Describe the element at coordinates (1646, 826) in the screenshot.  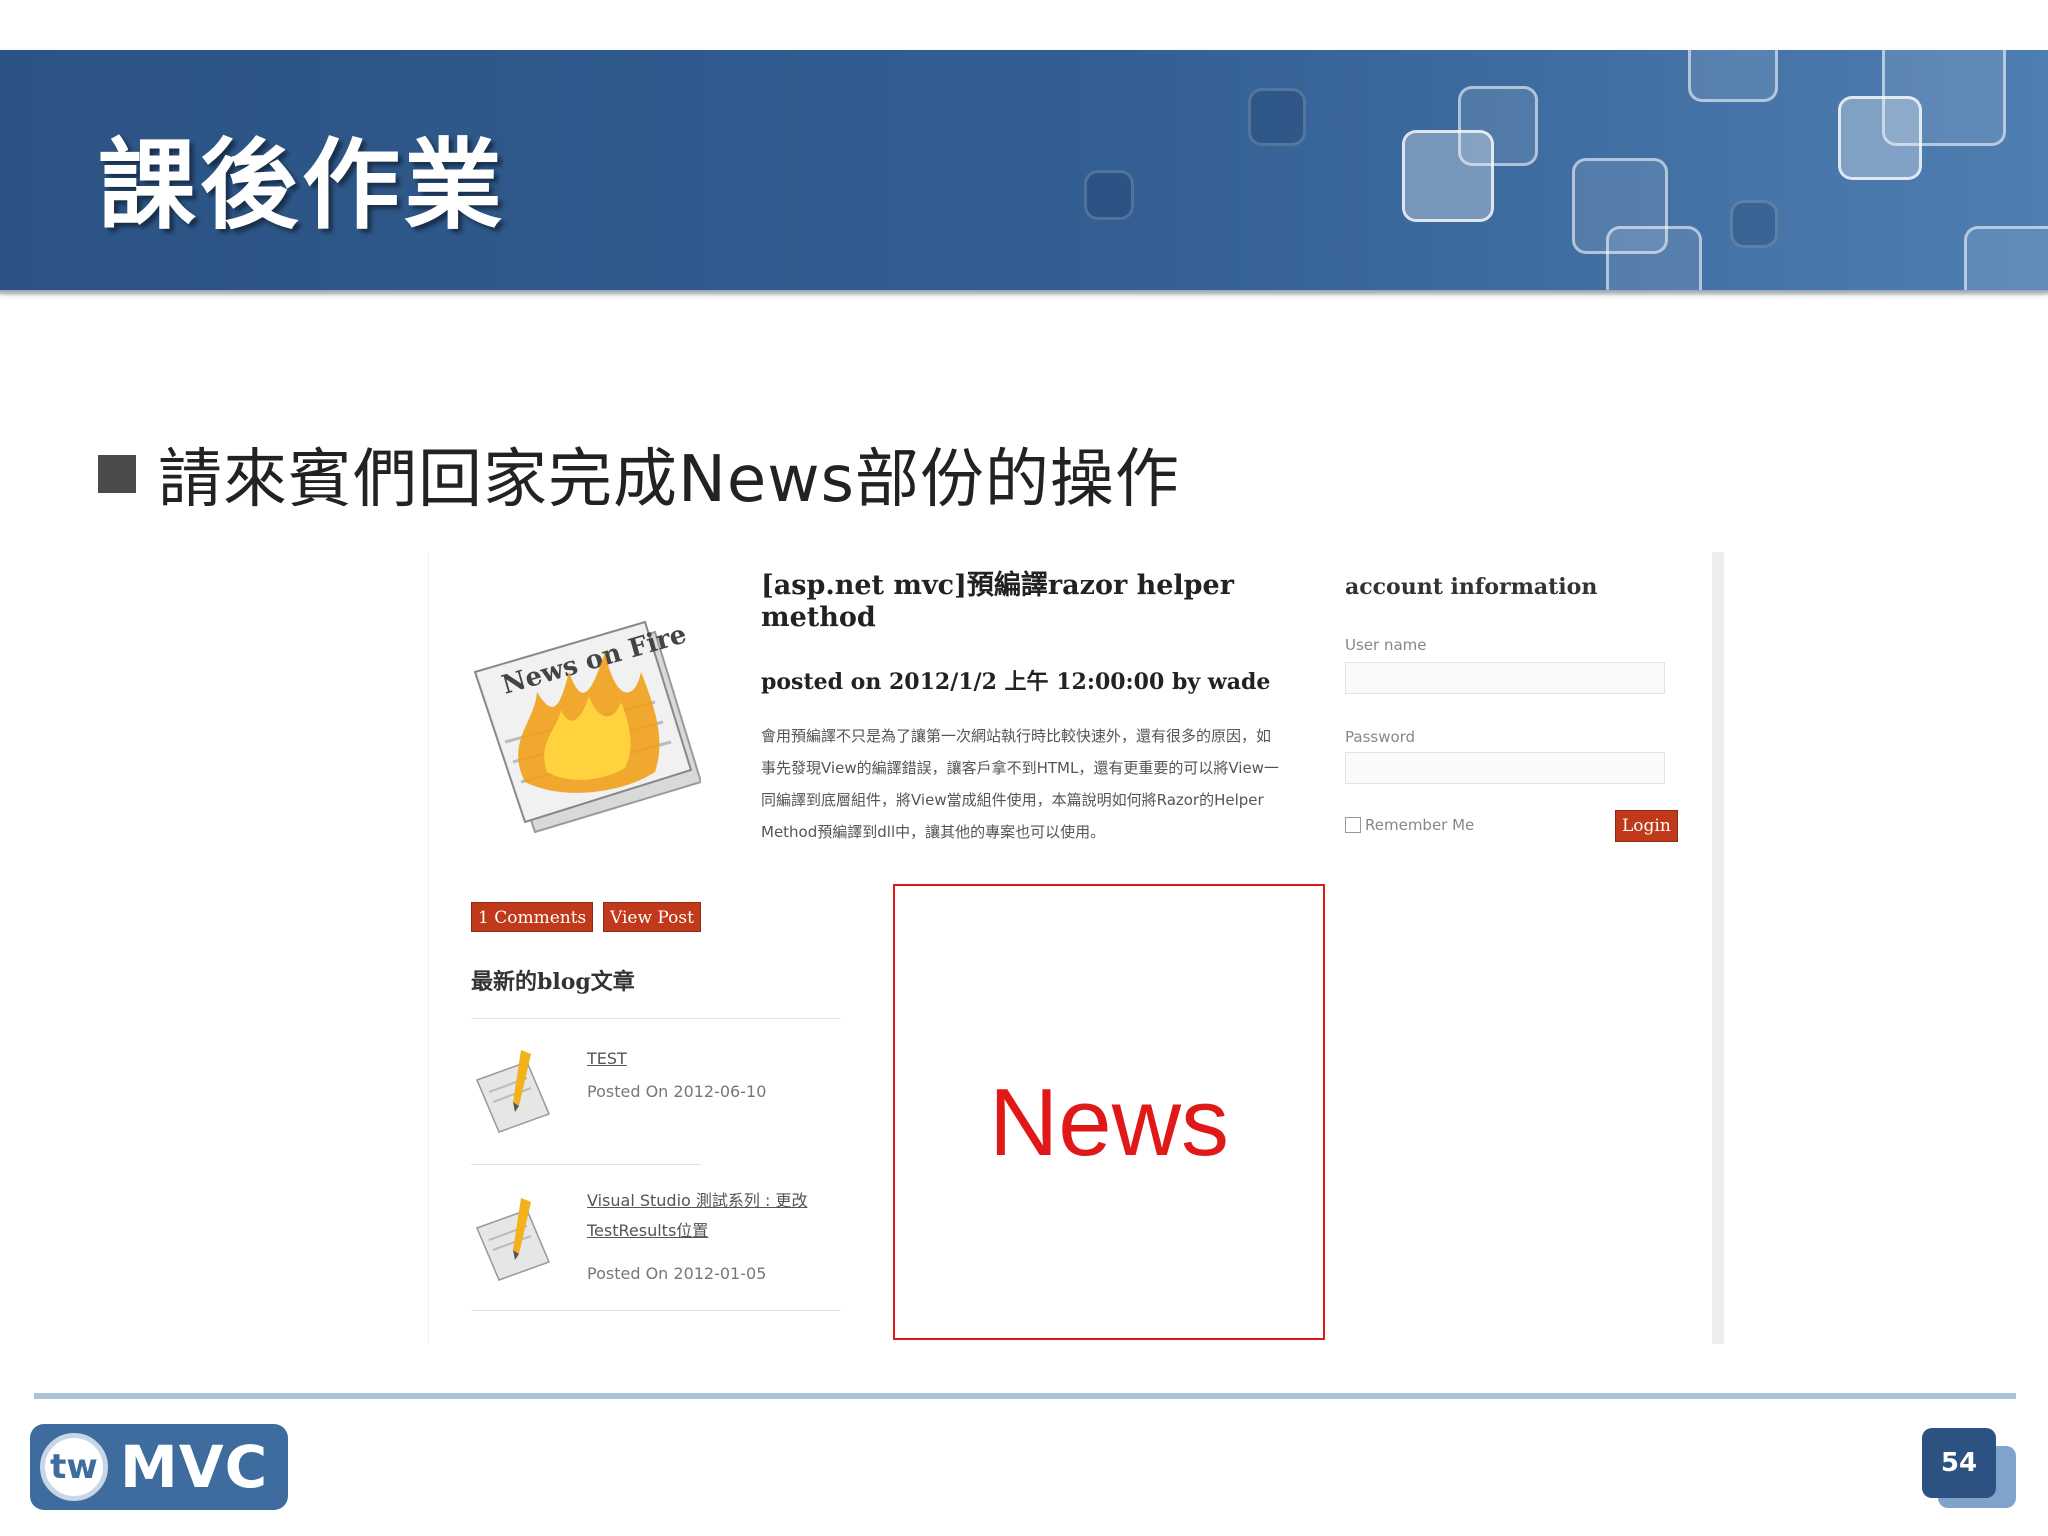
I see `login-button: Login` at that location.